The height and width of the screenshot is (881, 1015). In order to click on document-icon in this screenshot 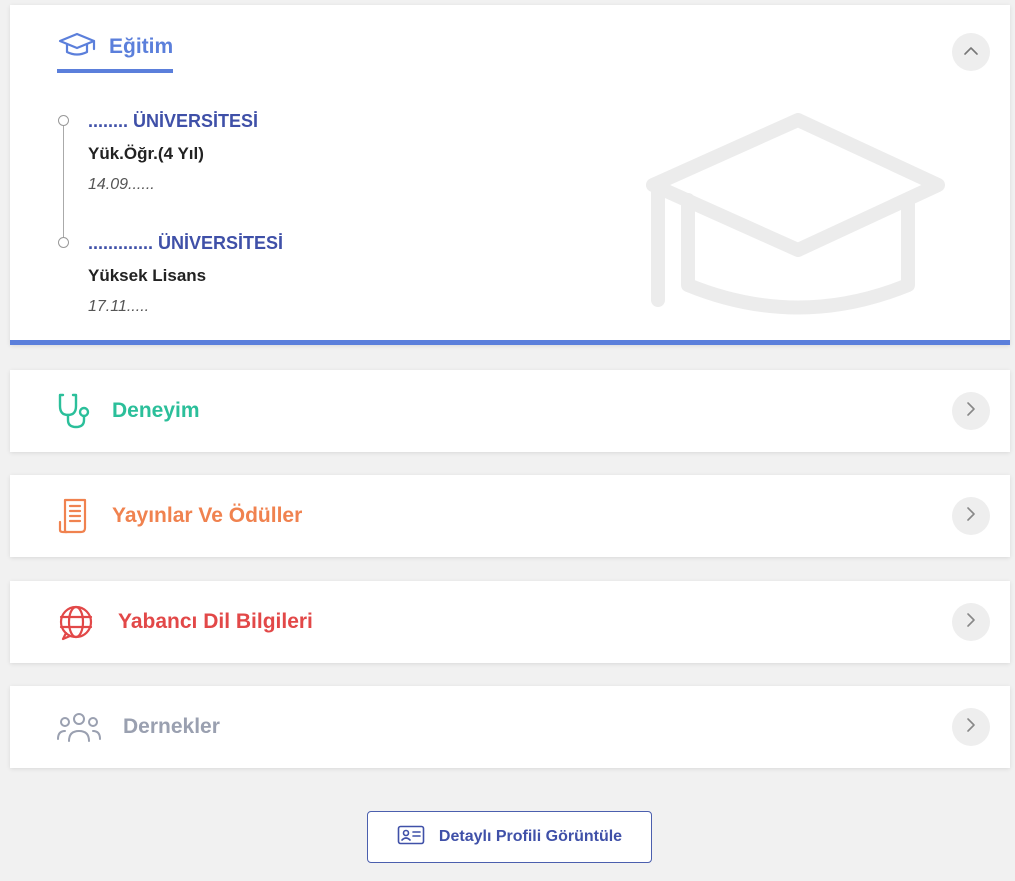, I will do `click(75, 516)`.